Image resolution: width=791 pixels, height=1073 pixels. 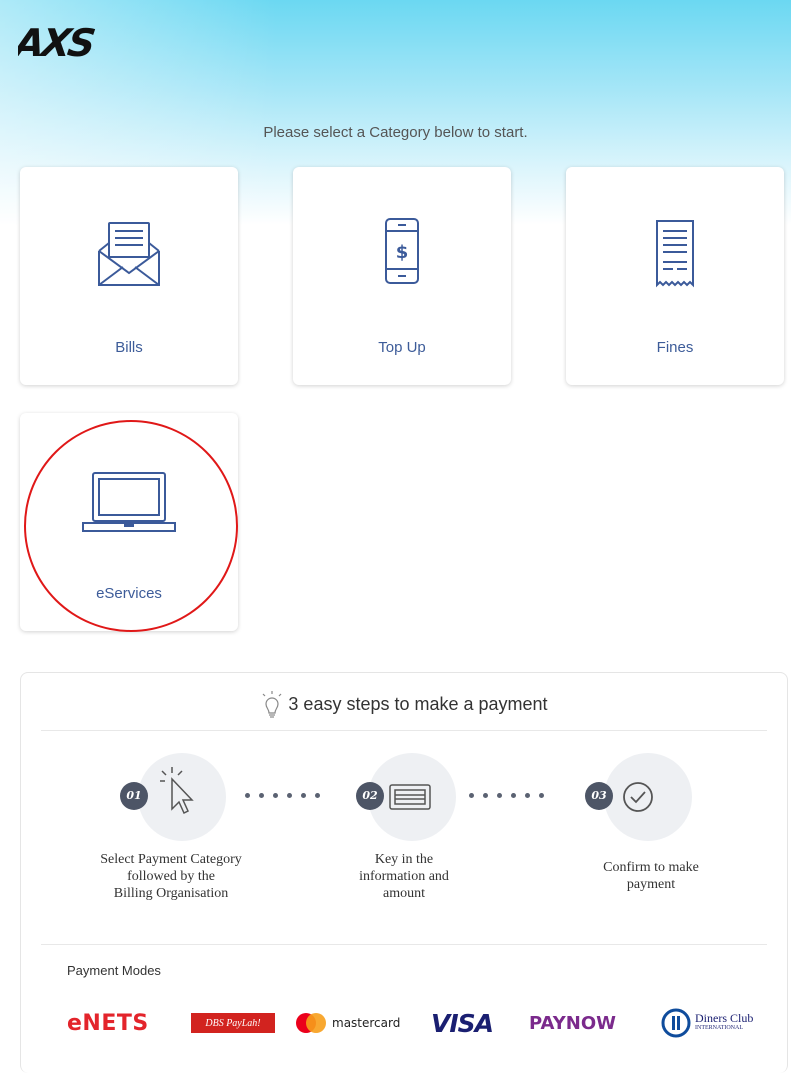 What do you see at coordinates (129, 255) in the screenshot?
I see `envelope-bill-icon` at bounding box center [129, 255].